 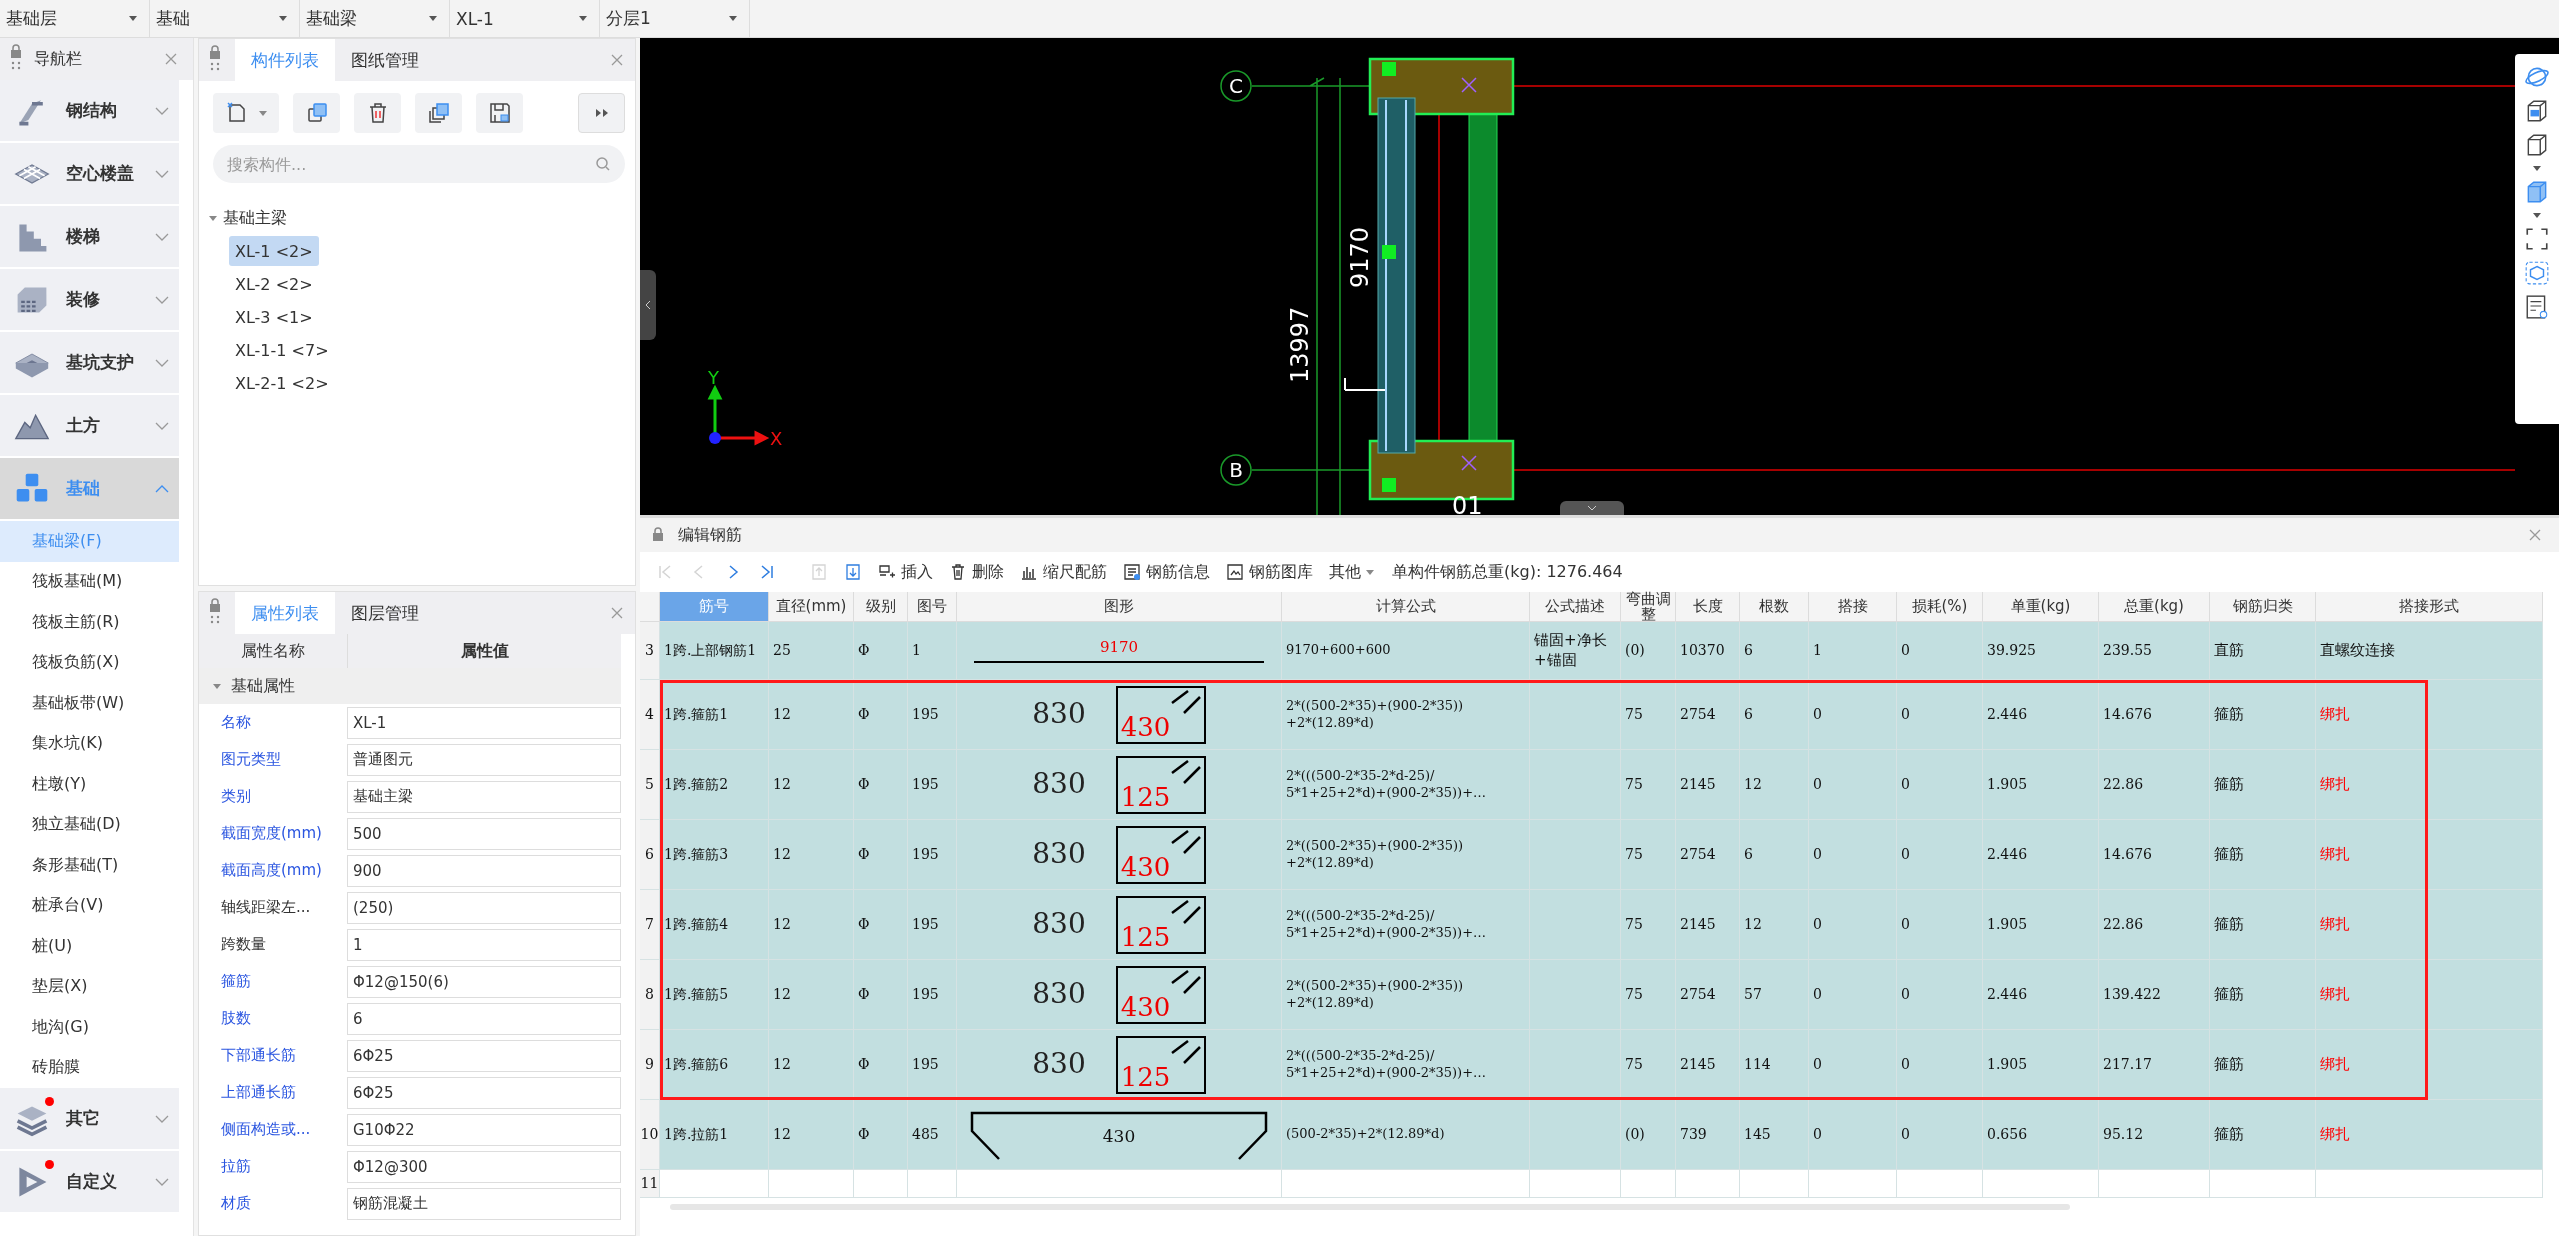 What do you see at coordinates (89, 865) in the screenshot?
I see `nav-item: 条形基础(T)` at bounding box center [89, 865].